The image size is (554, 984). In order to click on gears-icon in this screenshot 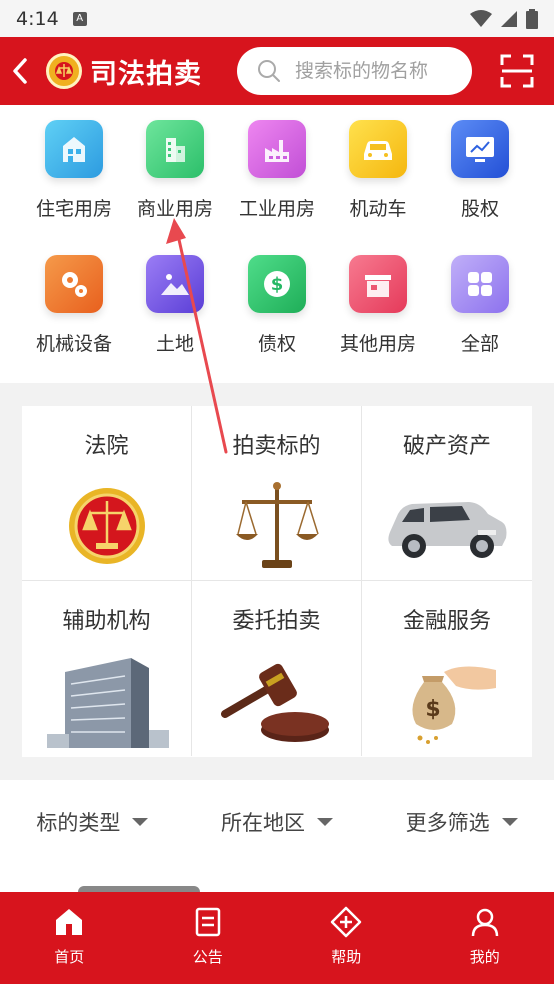, I will do `click(74, 284)`.